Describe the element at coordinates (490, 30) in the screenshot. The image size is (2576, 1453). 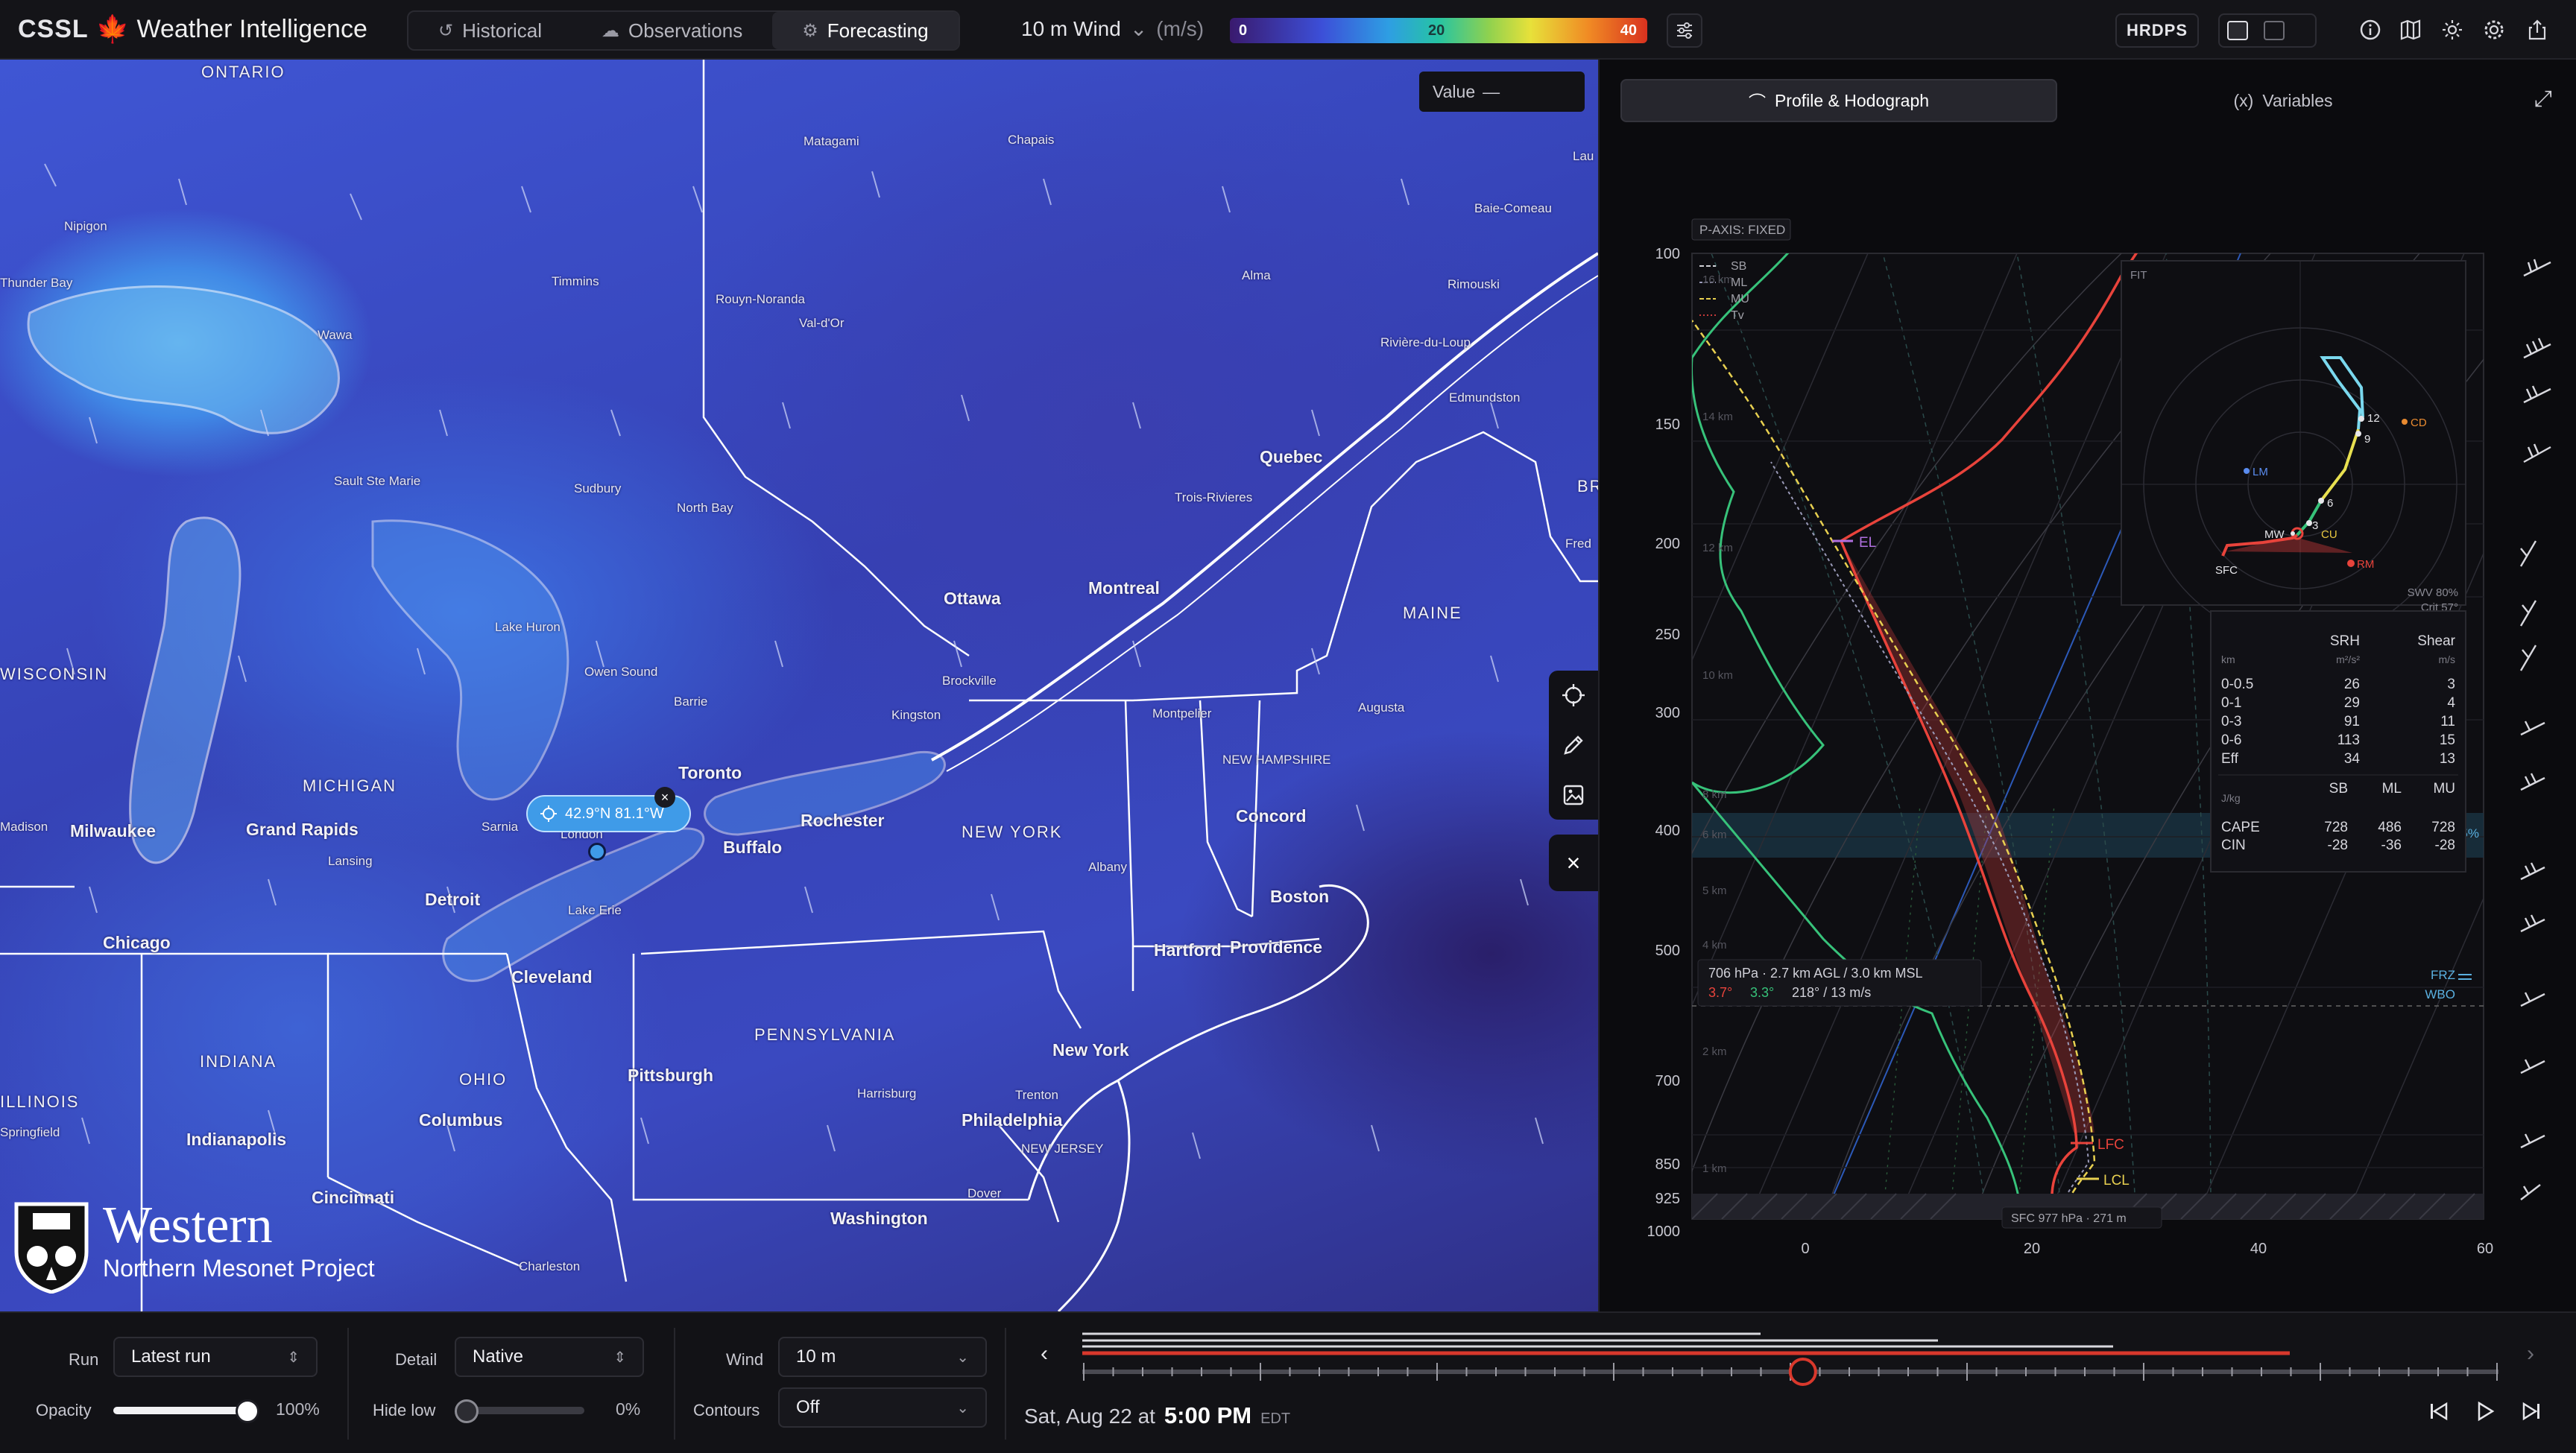
I see `tab-historical: ↺ Historical` at that location.